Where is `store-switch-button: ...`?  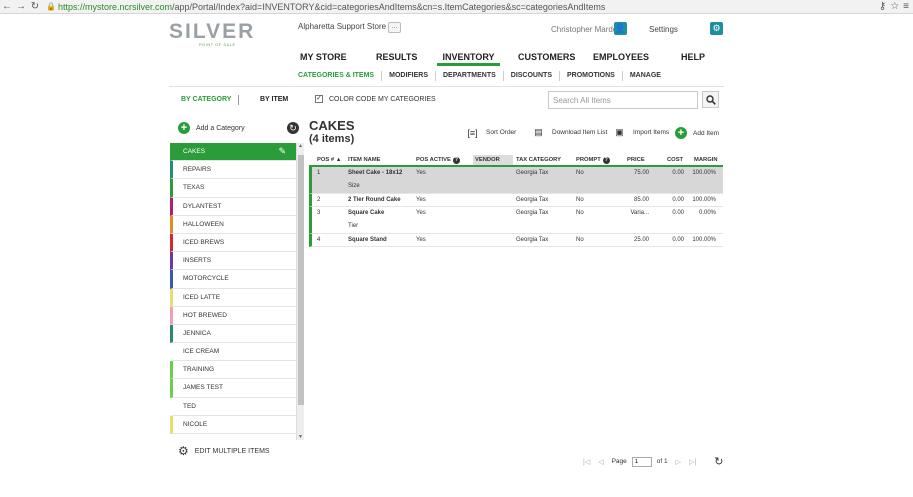 store-switch-button: ... is located at coordinates (394, 27).